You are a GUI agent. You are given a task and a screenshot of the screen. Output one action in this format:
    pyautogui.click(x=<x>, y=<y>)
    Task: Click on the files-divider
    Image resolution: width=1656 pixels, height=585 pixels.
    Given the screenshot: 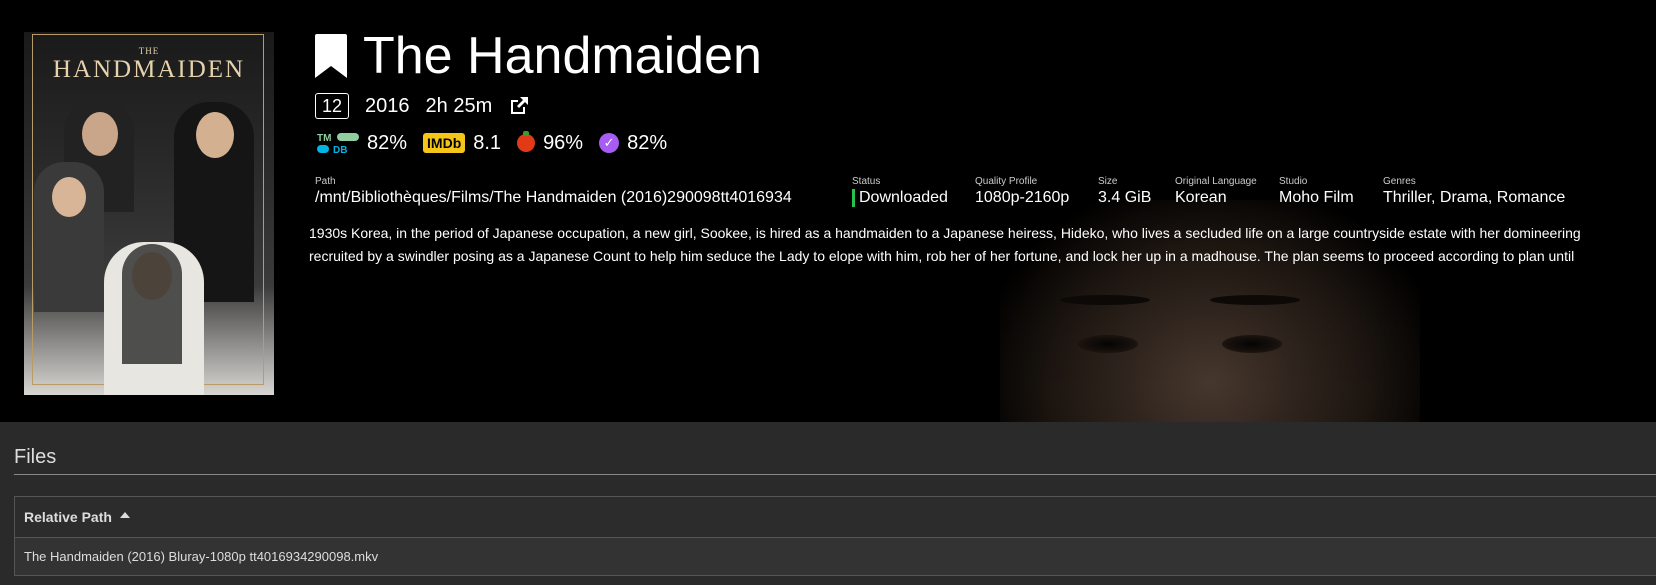 What is the action you would take?
    pyautogui.click(x=835, y=474)
    